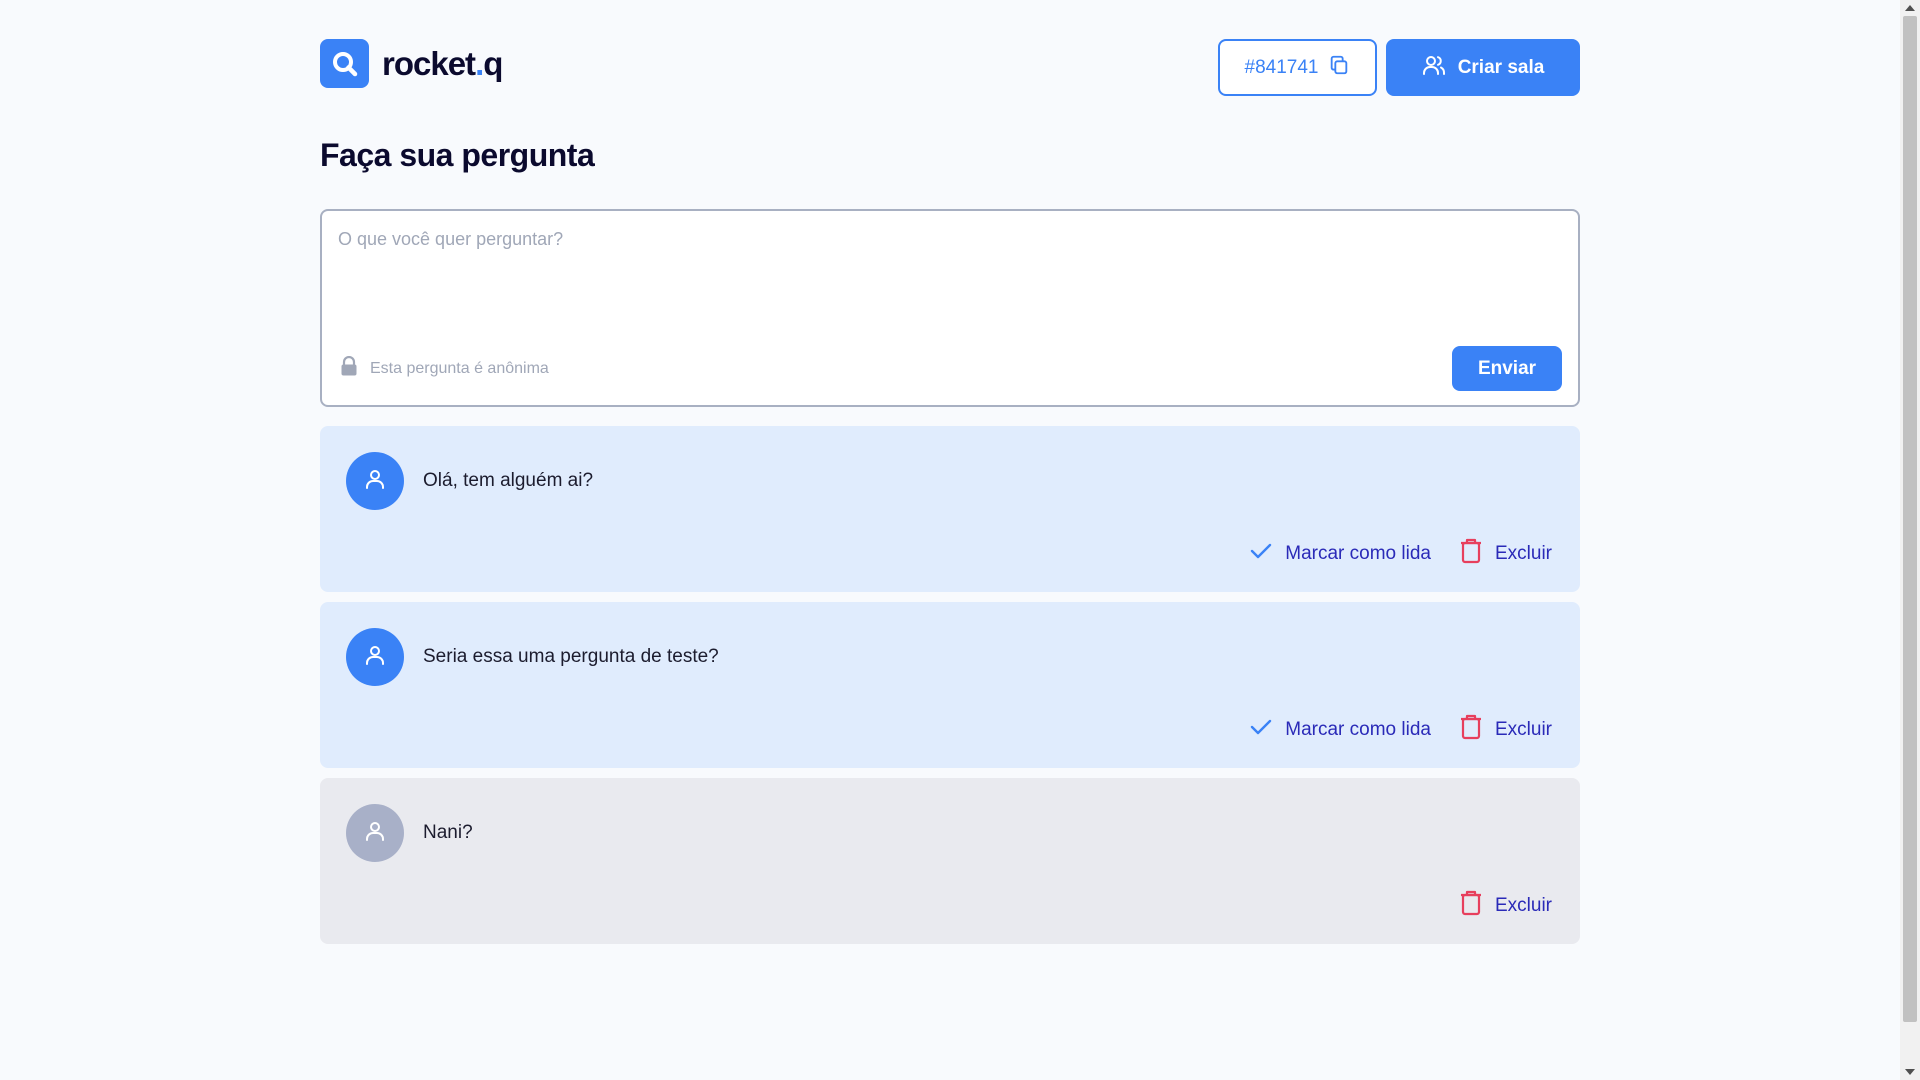 The height and width of the screenshot is (1080, 1920). Describe the element at coordinates (1910, 8) in the screenshot. I see `scroll-up-arrow-icon` at that location.